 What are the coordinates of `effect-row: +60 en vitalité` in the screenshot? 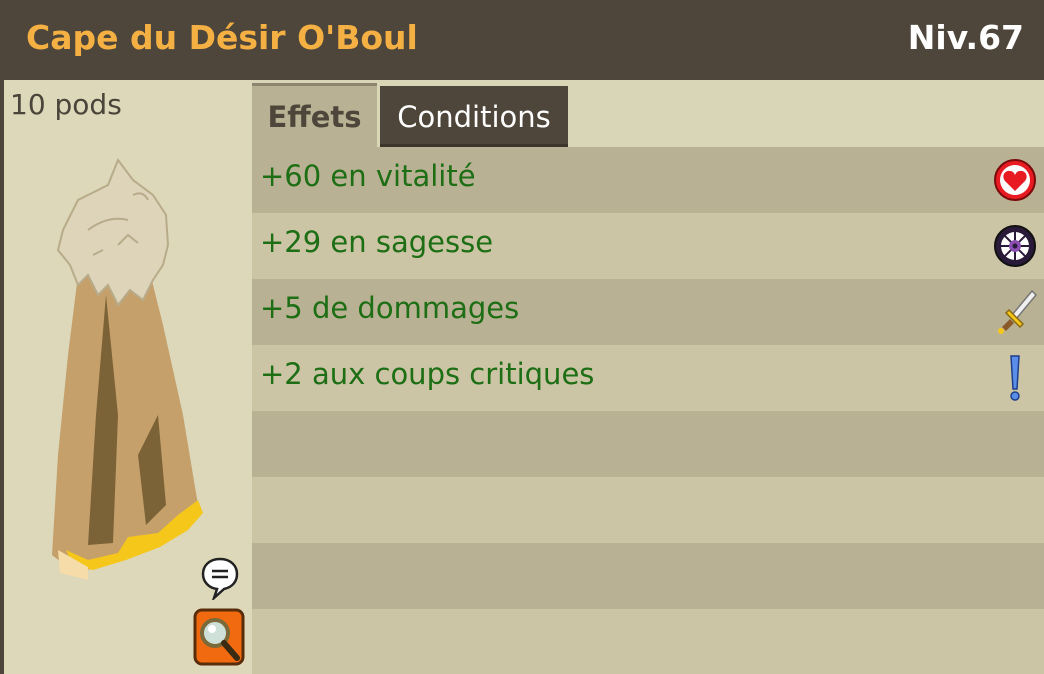 It's located at (648, 180).